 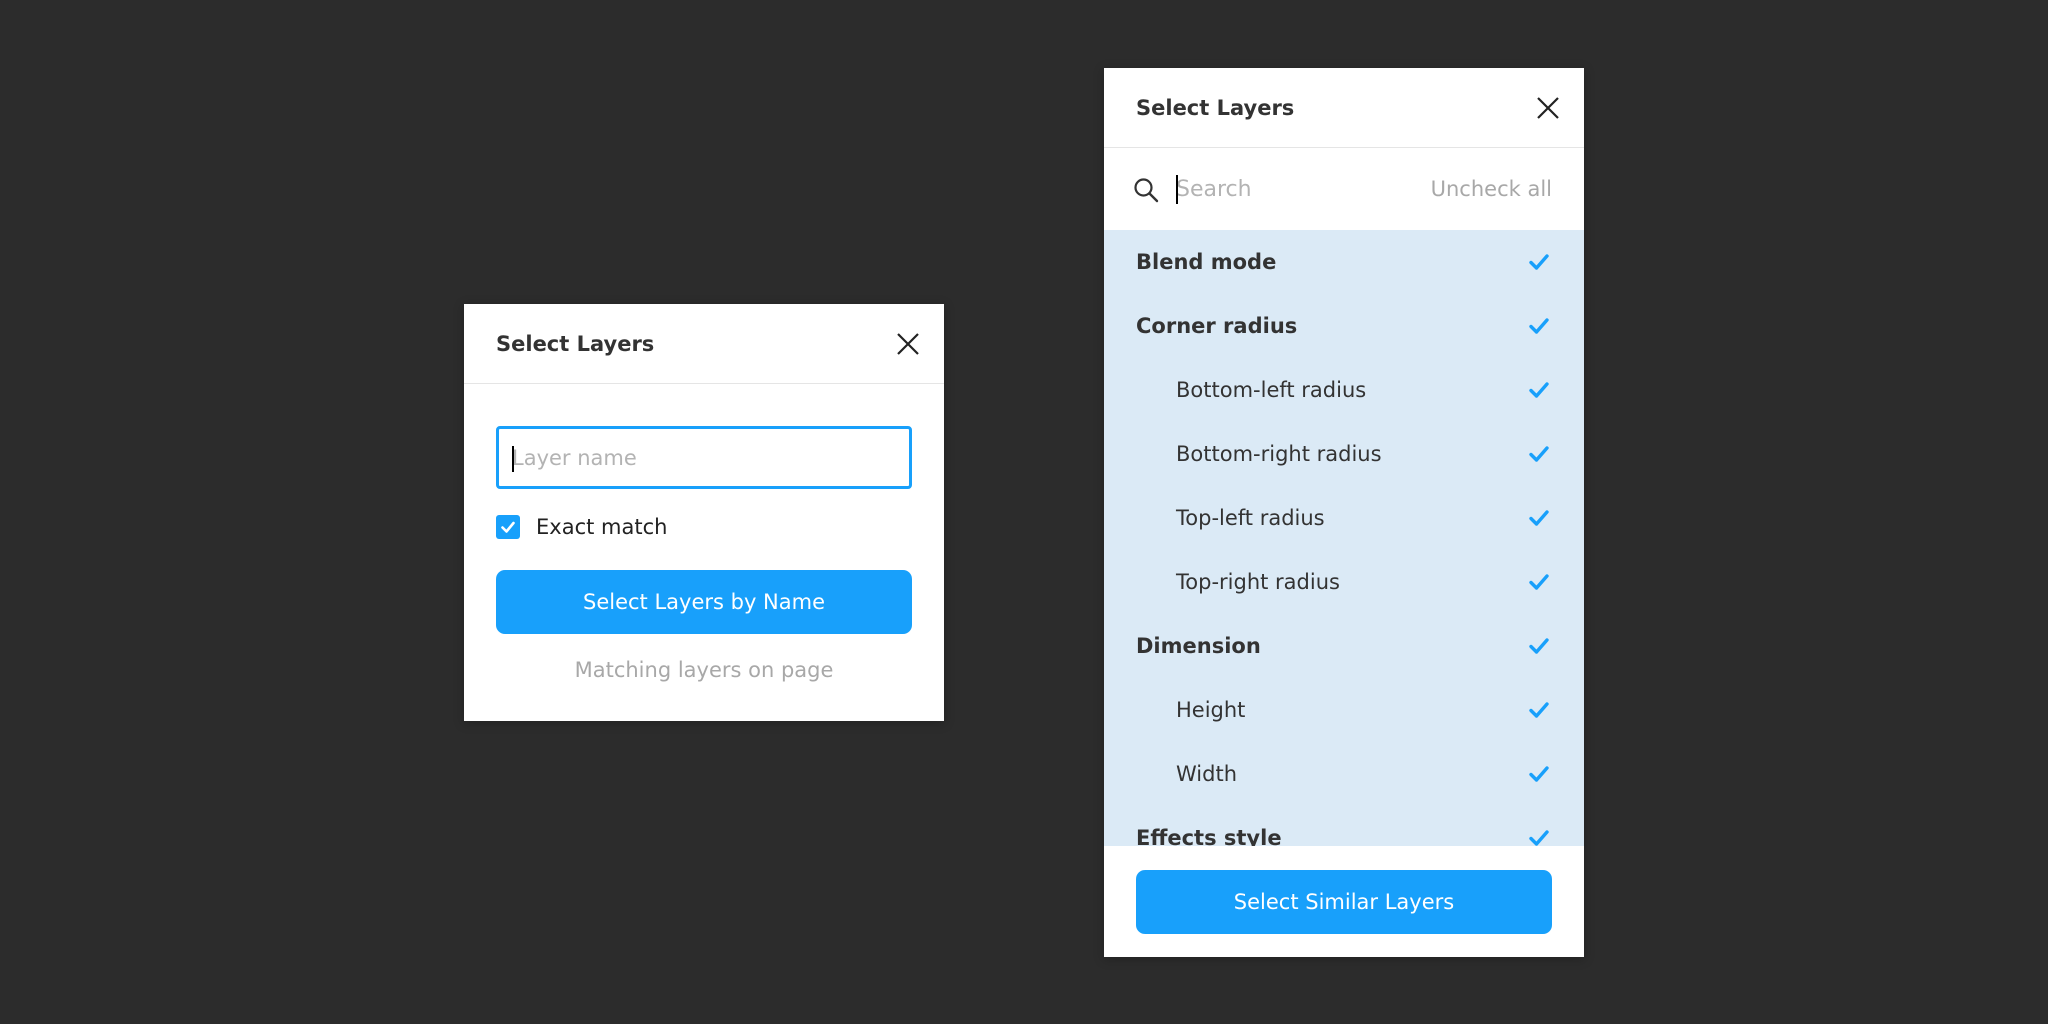 What do you see at coordinates (1344, 774) in the screenshot?
I see `list-item: Width` at bounding box center [1344, 774].